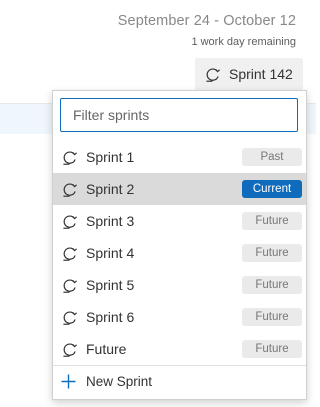 The width and height of the screenshot is (320, 407). What do you see at coordinates (179, 349) in the screenshot?
I see `sprint-option: Future Future` at bounding box center [179, 349].